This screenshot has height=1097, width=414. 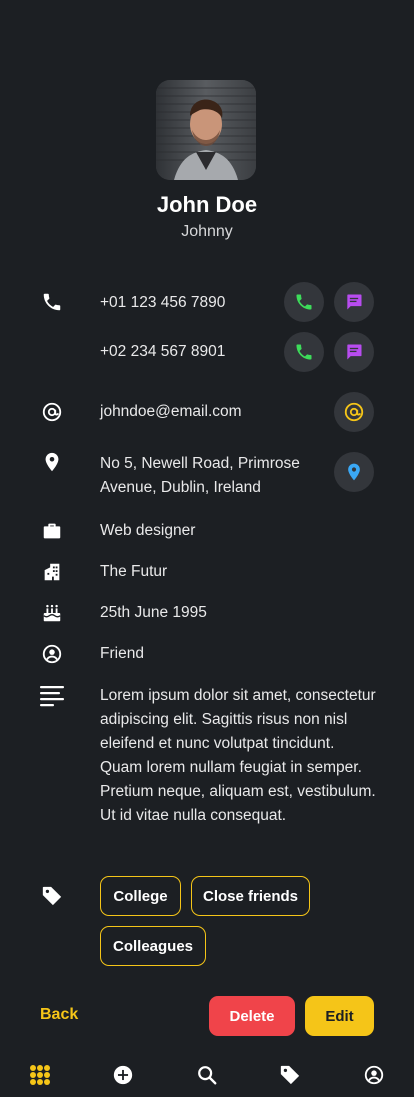 What do you see at coordinates (162, 303) in the screenshot?
I see `phone-number-1: +01 123 456 7890` at bounding box center [162, 303].